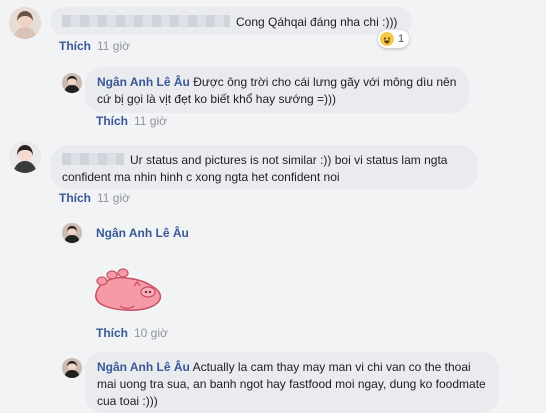  Describe the element at coordinates (151, 333) in the screenshot. I see `timestamp: 10 giờ` at that location.